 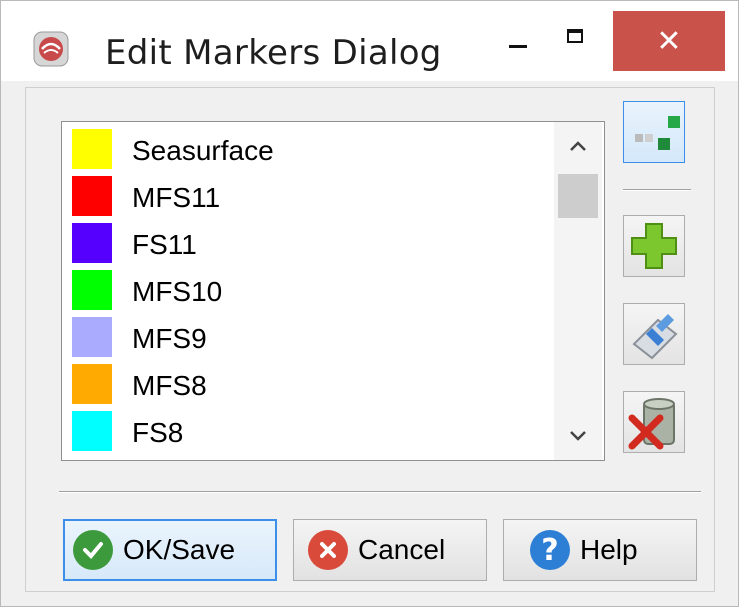 What do you see at coordinates (609, 549) in the screenshot?
I see `help-label: Help` at bounding box center [609, 549].